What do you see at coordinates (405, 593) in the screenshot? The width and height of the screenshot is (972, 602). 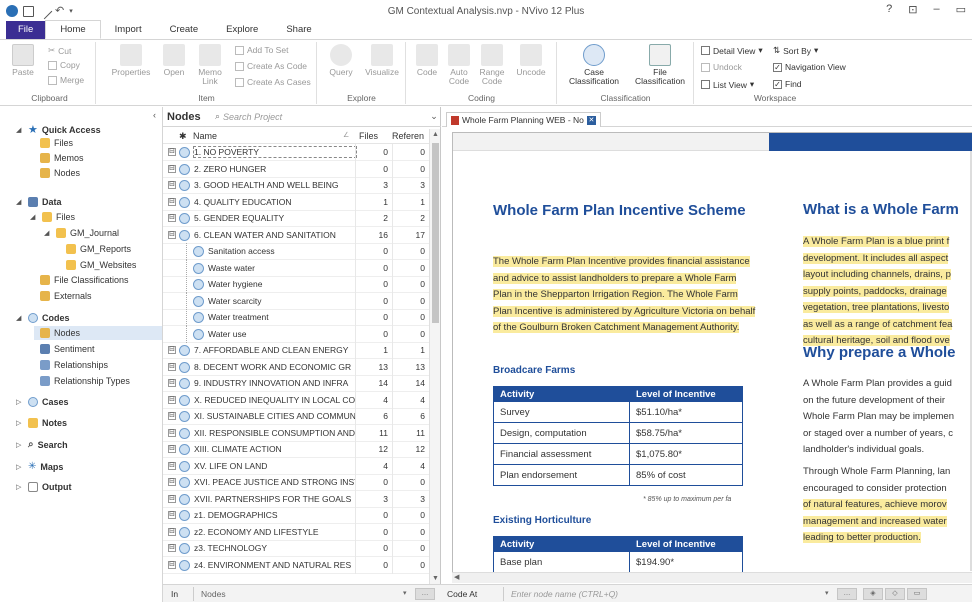 I see `in-dropdown-icon: ▾` at bounding box center [405, 593].